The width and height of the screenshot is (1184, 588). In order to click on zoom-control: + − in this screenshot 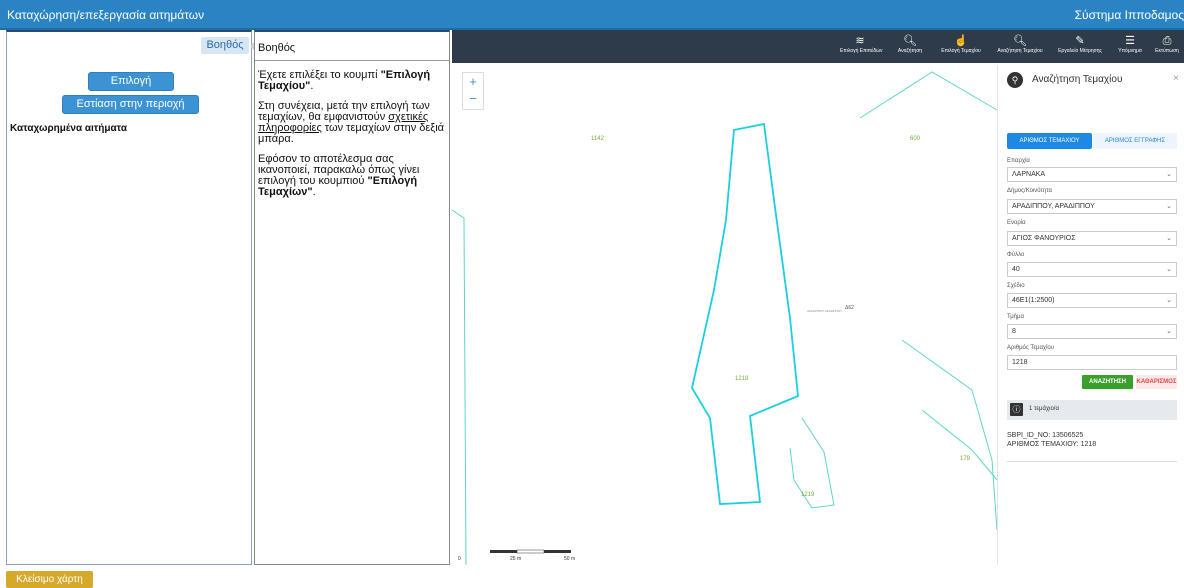, I will do `click(473, 91)`.